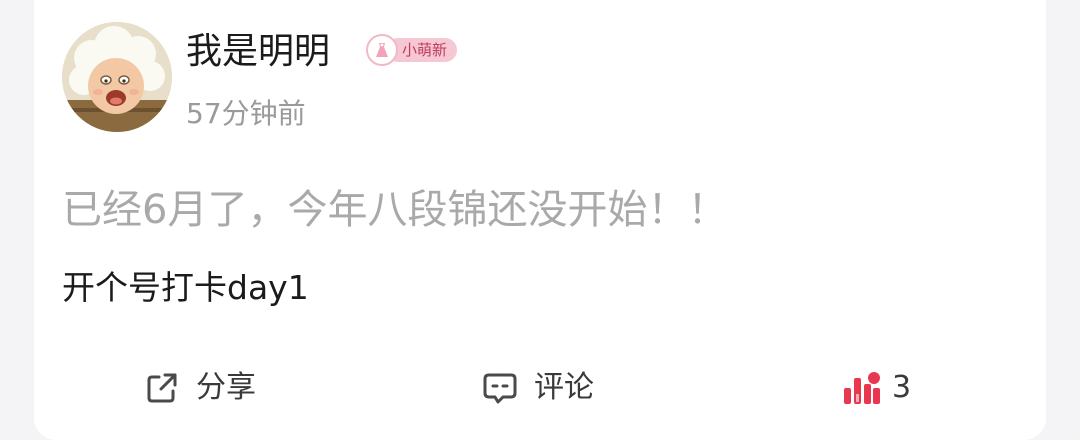 Image resolution: width=1080 pixels, height=440 pixels. I want to click on post-body: 开个号打卡day1, so click(185, 287).